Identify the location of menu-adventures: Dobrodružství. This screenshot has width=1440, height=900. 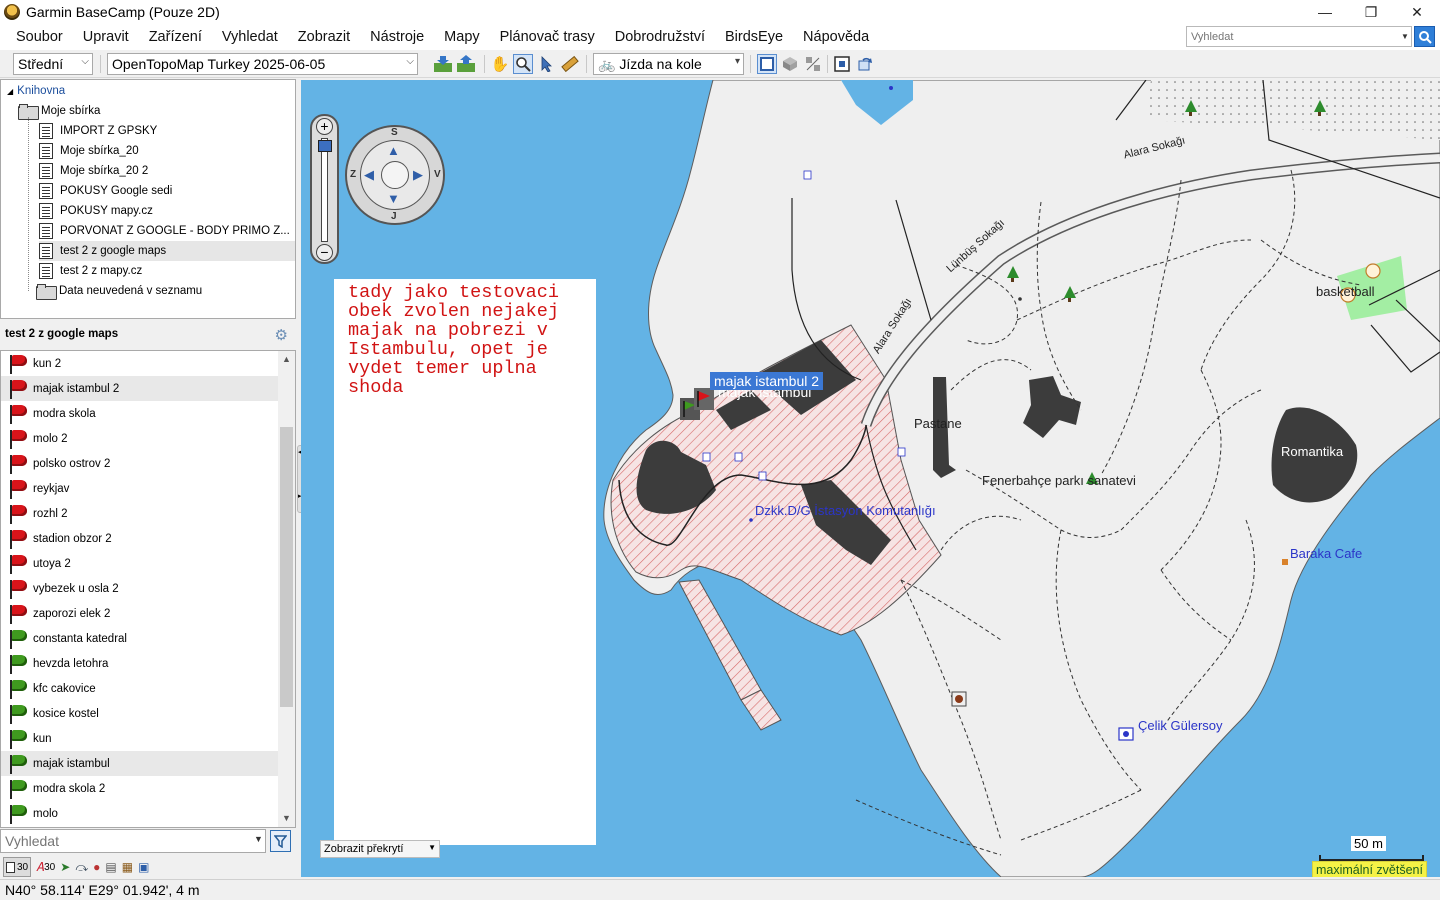
(660, 37).